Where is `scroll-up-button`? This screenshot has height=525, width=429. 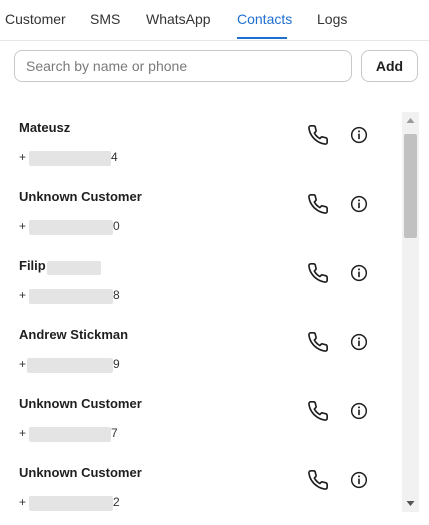
scroll-up-button is located at coordinates (410, 120).